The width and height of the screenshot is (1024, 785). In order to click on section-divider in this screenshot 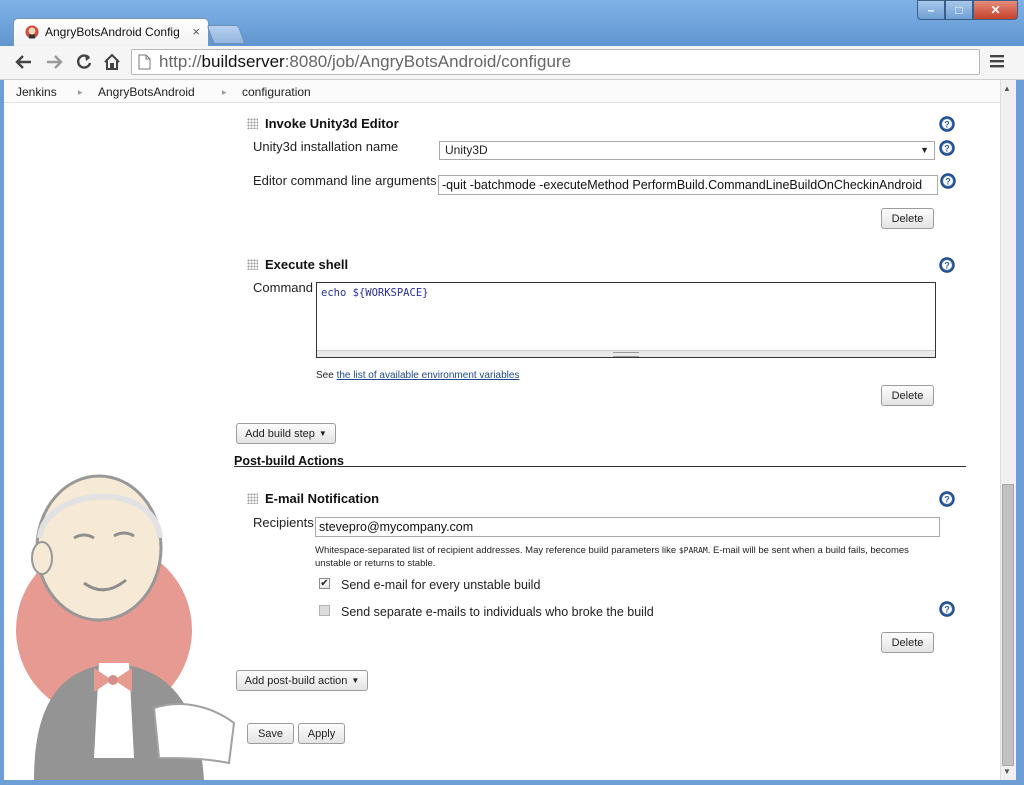, I will do `click(600, 466)`.